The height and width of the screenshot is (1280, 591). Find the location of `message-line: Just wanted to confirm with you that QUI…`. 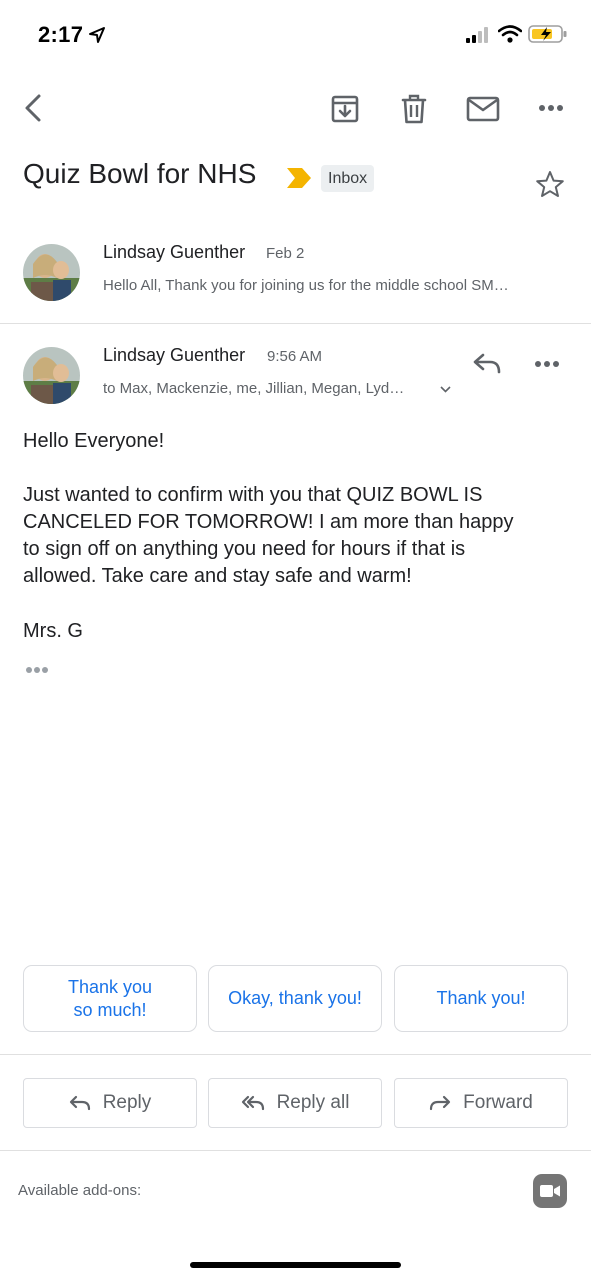

message-line: Just wanted to confirm with you that QUI… is located at coordinates (253, 495).